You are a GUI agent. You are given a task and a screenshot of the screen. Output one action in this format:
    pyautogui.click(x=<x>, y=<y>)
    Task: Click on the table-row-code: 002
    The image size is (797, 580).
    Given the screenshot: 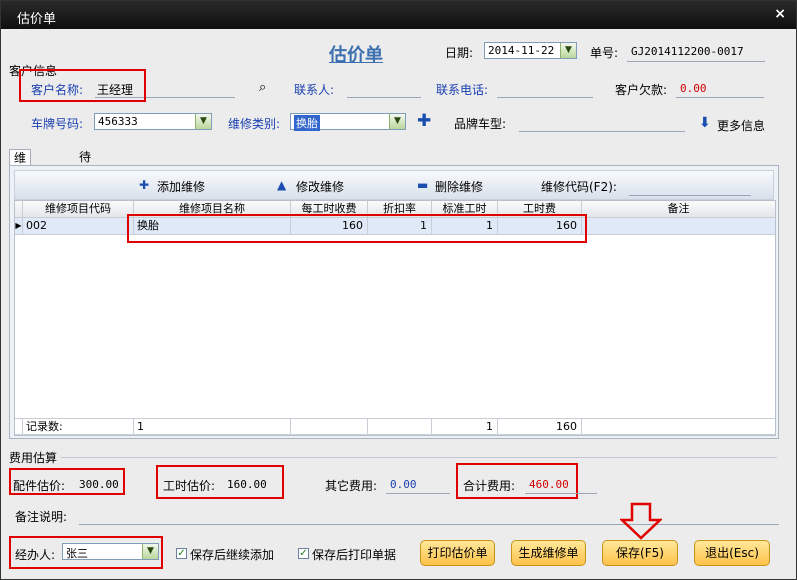 What is the action you would take?
    pyautogui.click(x=78, y=226)
    